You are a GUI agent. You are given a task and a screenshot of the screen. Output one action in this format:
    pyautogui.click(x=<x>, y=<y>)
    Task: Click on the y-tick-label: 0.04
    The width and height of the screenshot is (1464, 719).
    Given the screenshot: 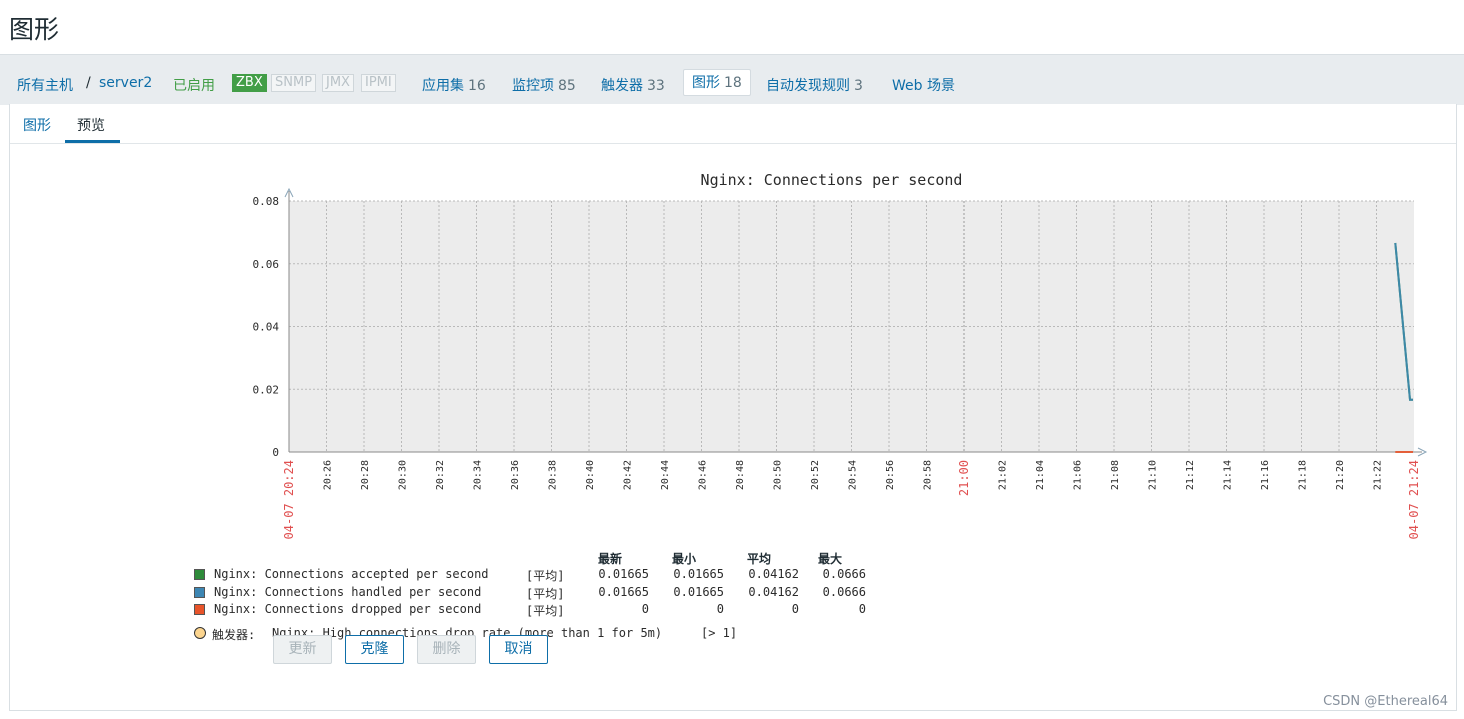 What is the action you would take?
    pyautogui.click(x=266, y=327)
    